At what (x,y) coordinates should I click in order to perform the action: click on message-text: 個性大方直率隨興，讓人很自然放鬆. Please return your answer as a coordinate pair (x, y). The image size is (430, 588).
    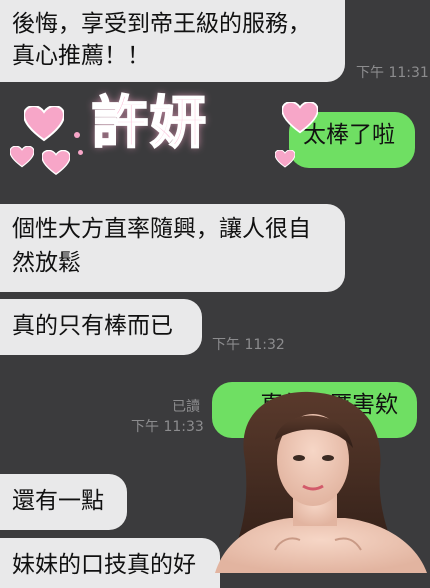
    Looking at the image, I should click on (161, 246).